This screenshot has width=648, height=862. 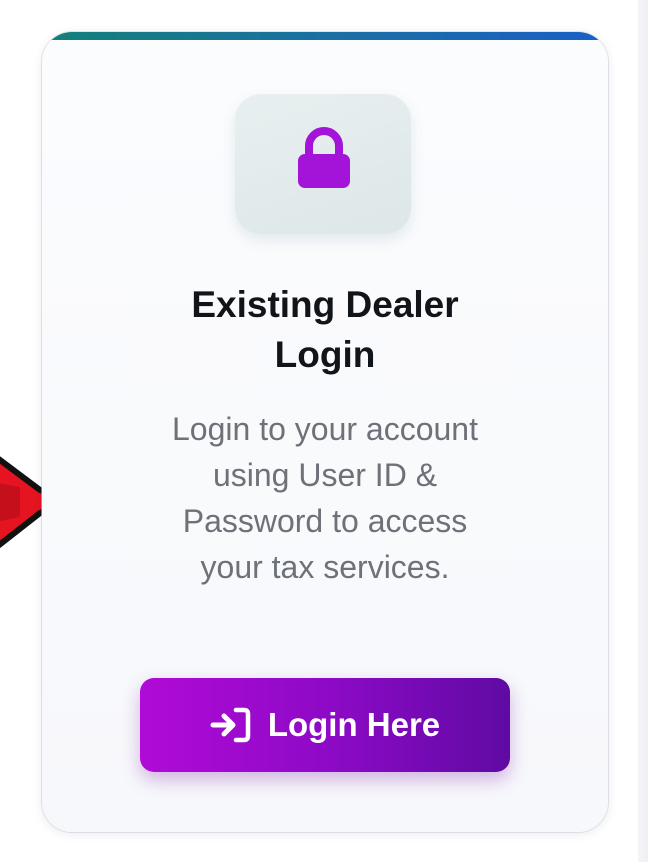 What do you see at coordinates (325, 330) in the screenshot?
I see `card-title: Existing Dealer Login` at bounding box center [325, 330].